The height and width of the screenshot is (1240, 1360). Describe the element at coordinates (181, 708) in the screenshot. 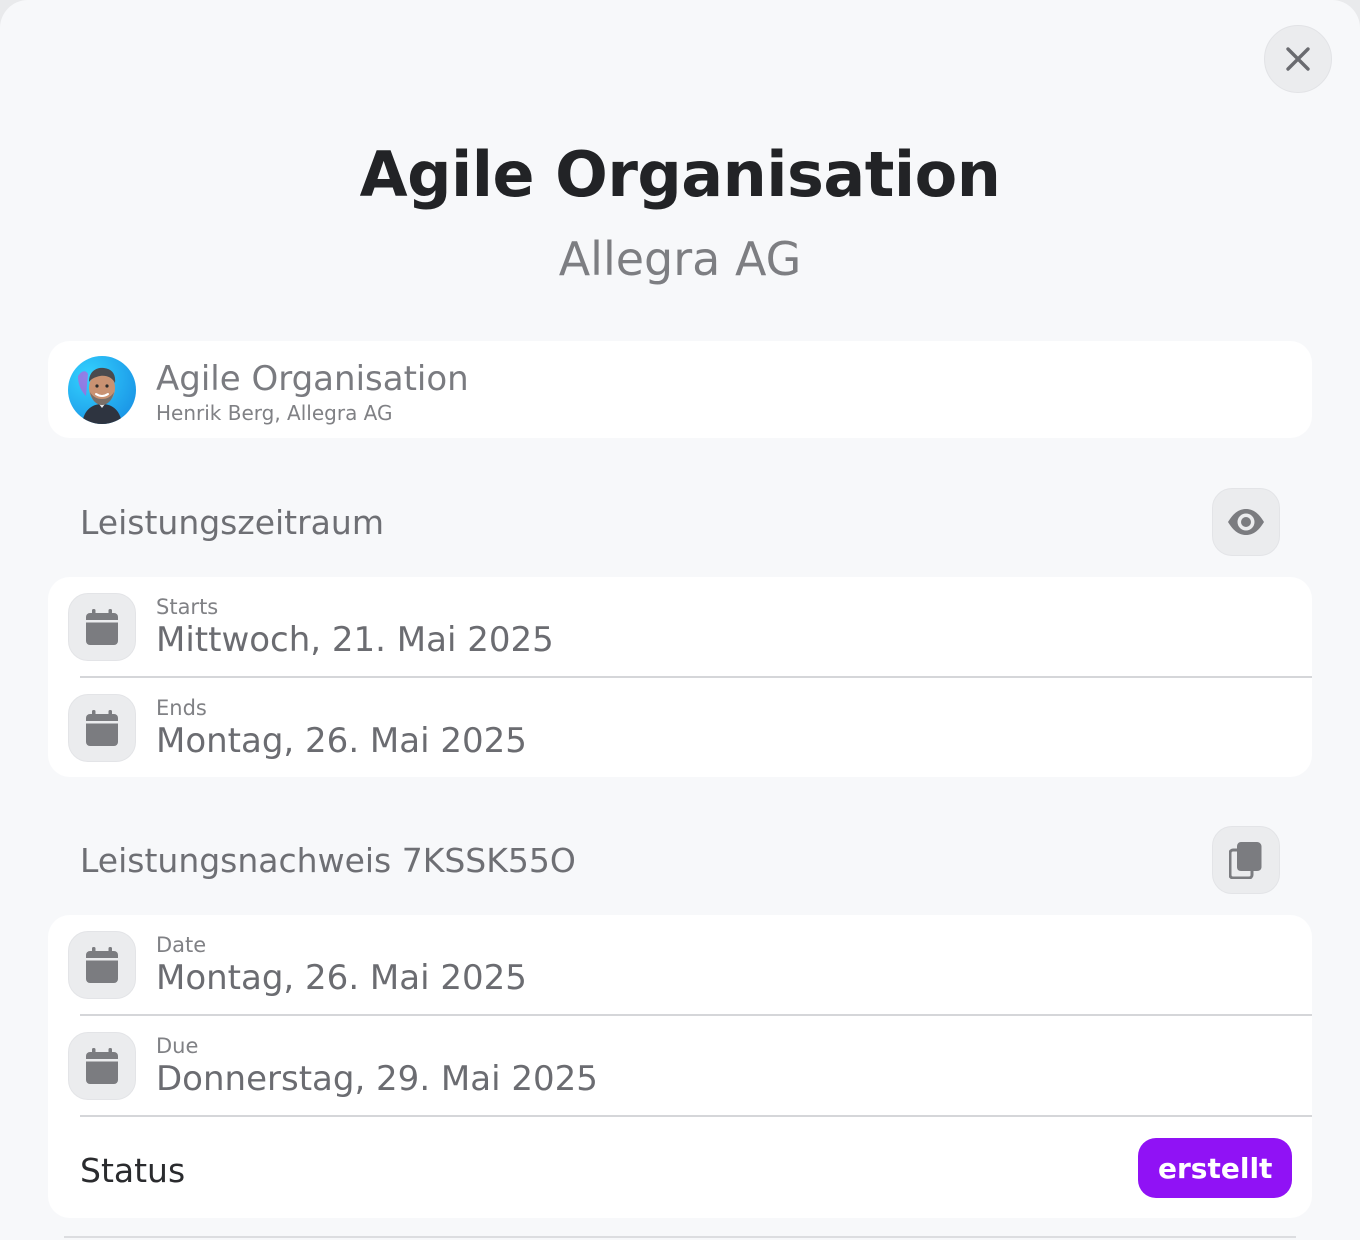

I see `end-label: Ends` at that location.